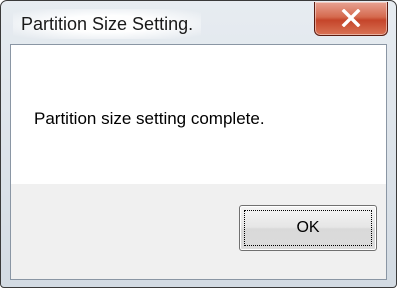  Describe the element at coordinates (149, 118) in the screenshot. I see `message-text: Partition size setting complete.` at that location.